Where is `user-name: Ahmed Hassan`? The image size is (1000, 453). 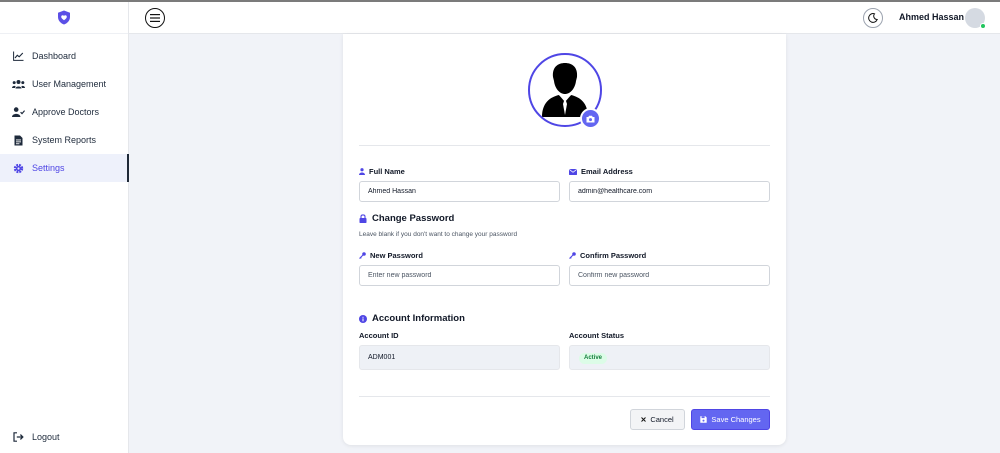 user-name: Ahmed Hassan is located at coordinates (931, 17).